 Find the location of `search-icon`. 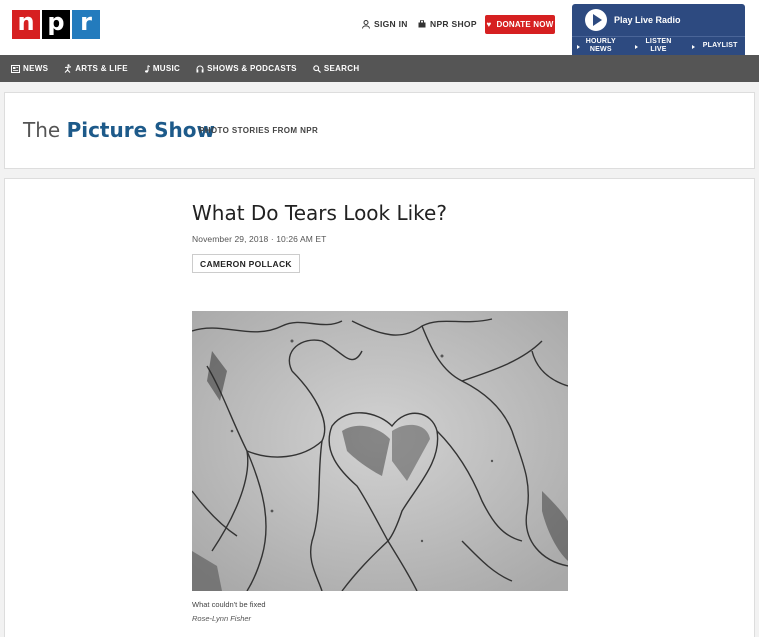

search-icon is located at coordinates (317, 68).